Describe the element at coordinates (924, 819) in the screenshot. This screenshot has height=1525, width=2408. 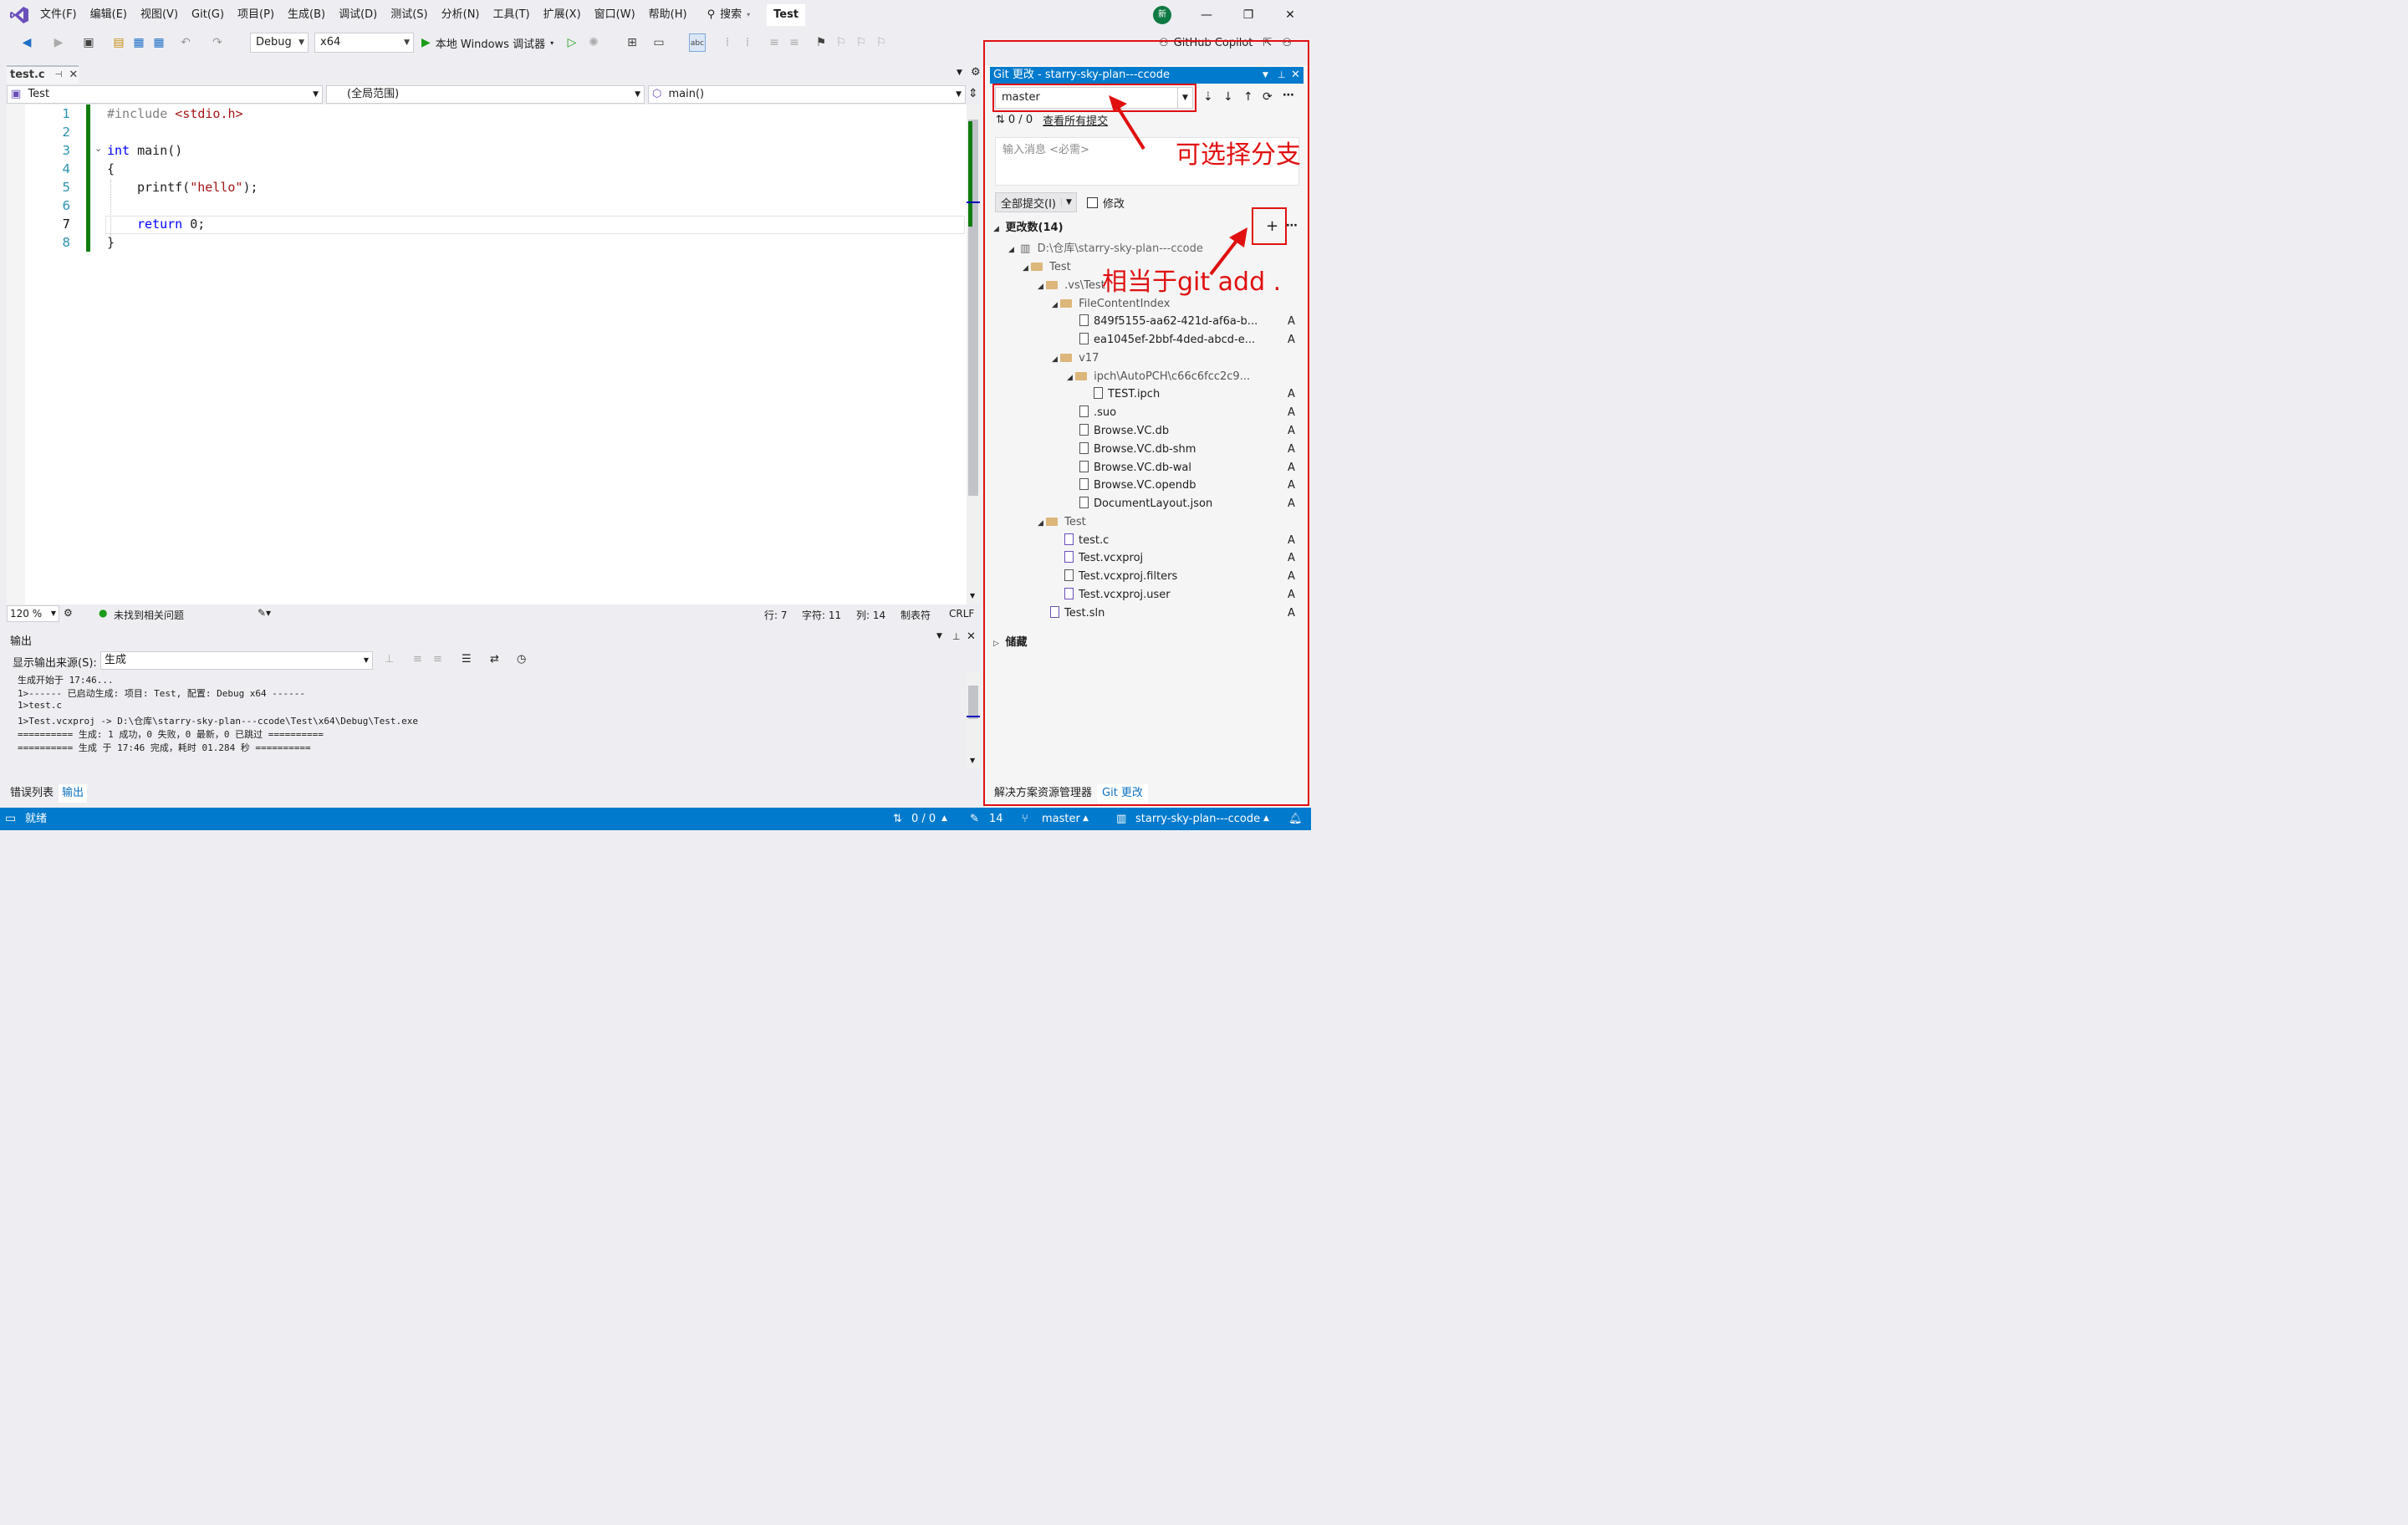
I see `status-sync: 0 / 0` at that location.